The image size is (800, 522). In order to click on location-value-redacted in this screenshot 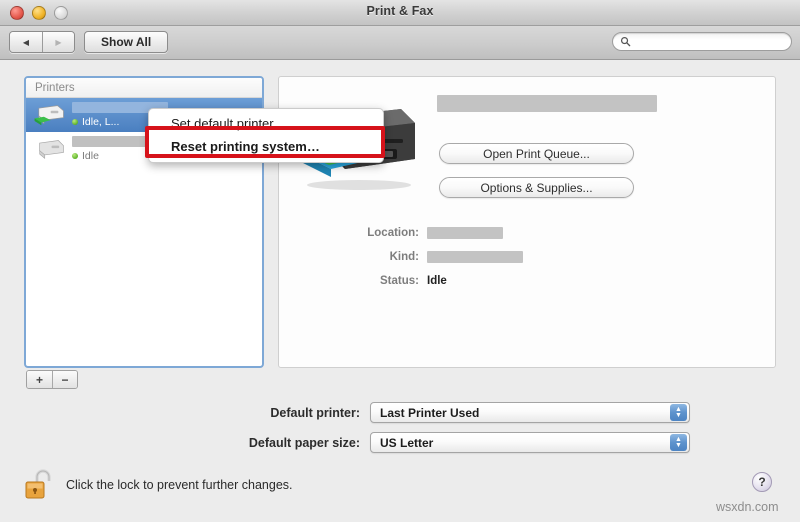, I will do `click(465, 233)`.